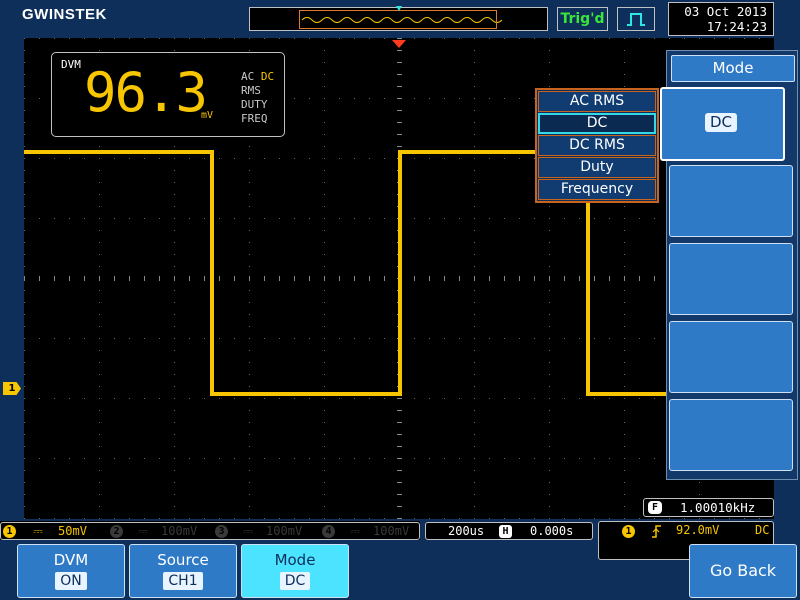  I want to click on timebase-scale: 200us, so click(466, 531).